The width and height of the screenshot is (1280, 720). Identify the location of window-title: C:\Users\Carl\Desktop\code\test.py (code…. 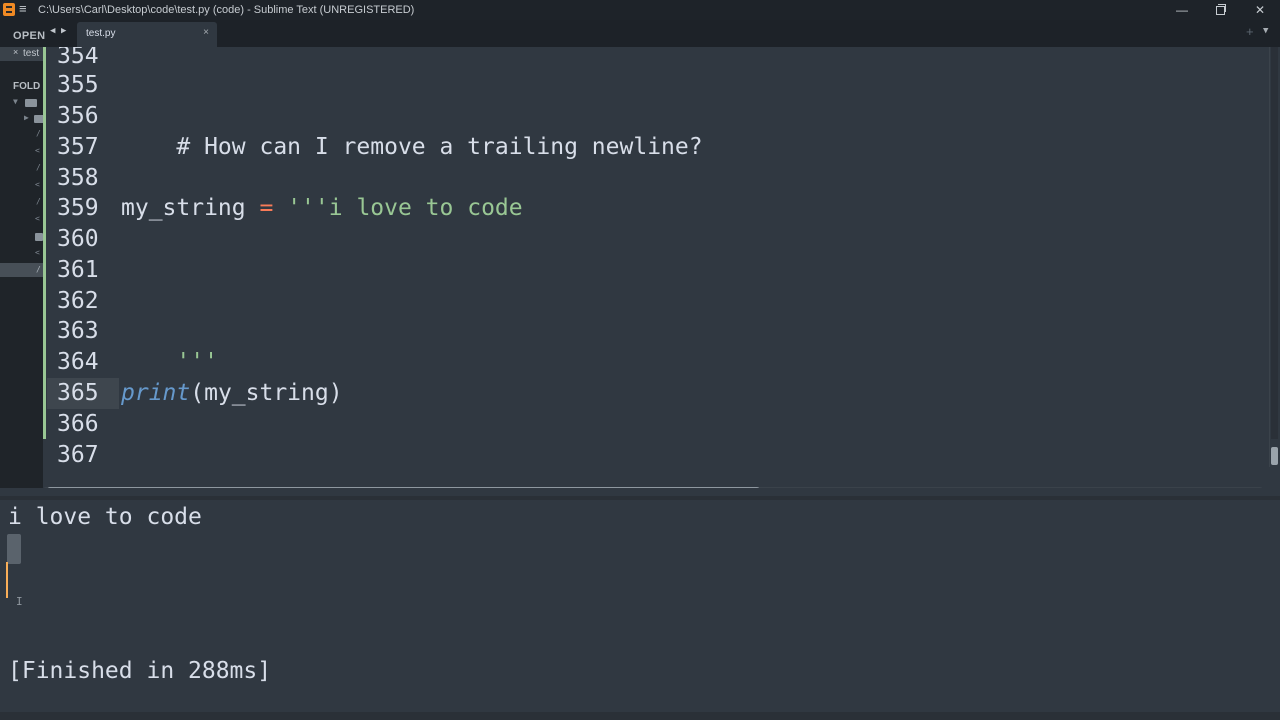
(226, 10).